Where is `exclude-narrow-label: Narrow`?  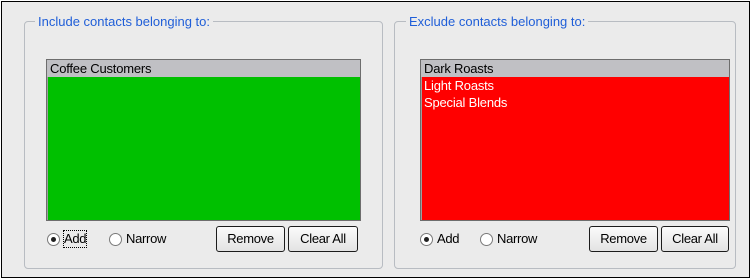
exclude-narrow-label: Narrow is located at coordinates (517, 238).